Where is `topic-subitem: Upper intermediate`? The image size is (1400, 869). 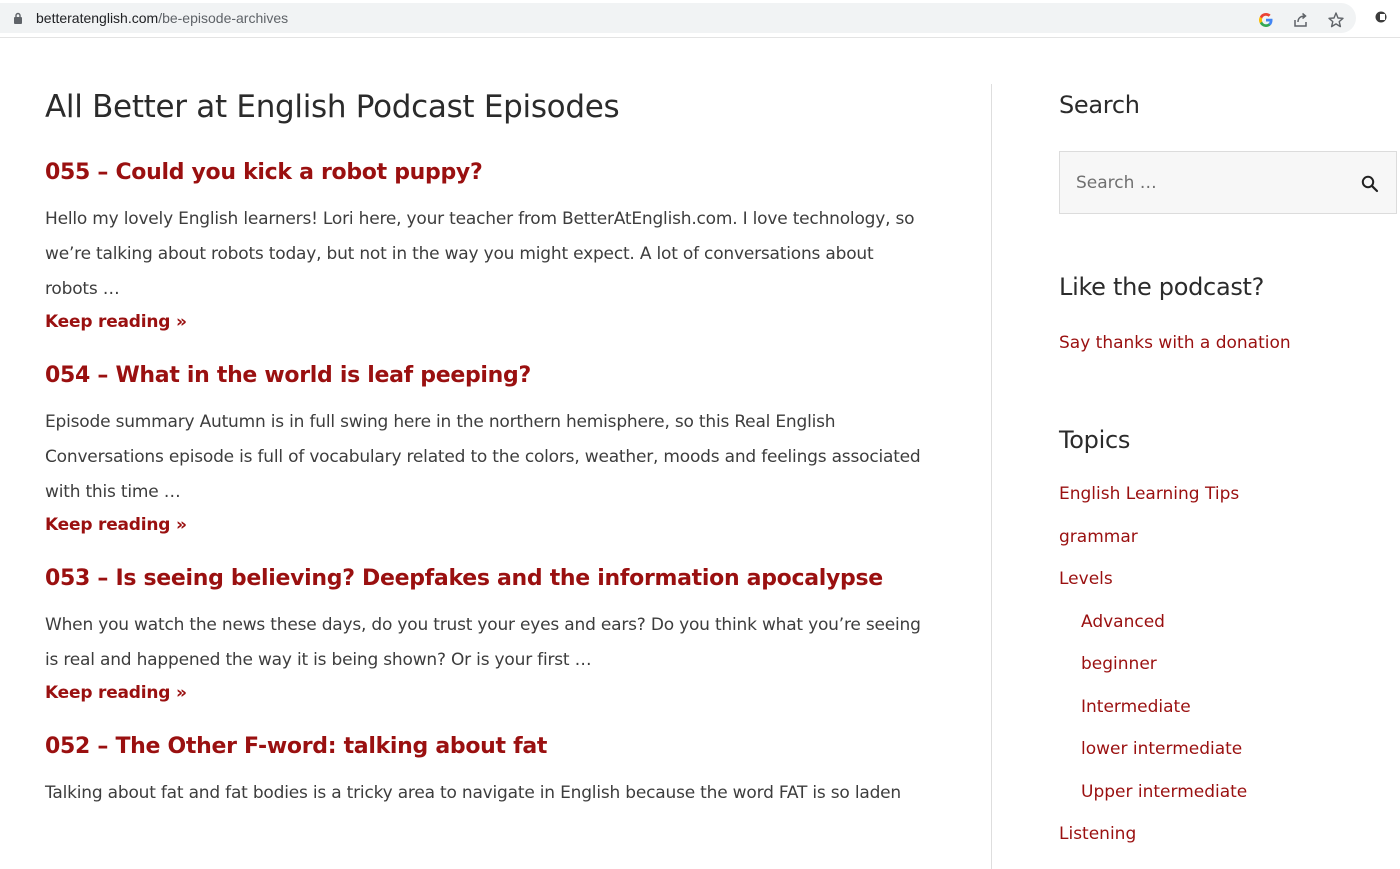 topic-subitem: Upper intermediate is located at coordinates (1229, 801).